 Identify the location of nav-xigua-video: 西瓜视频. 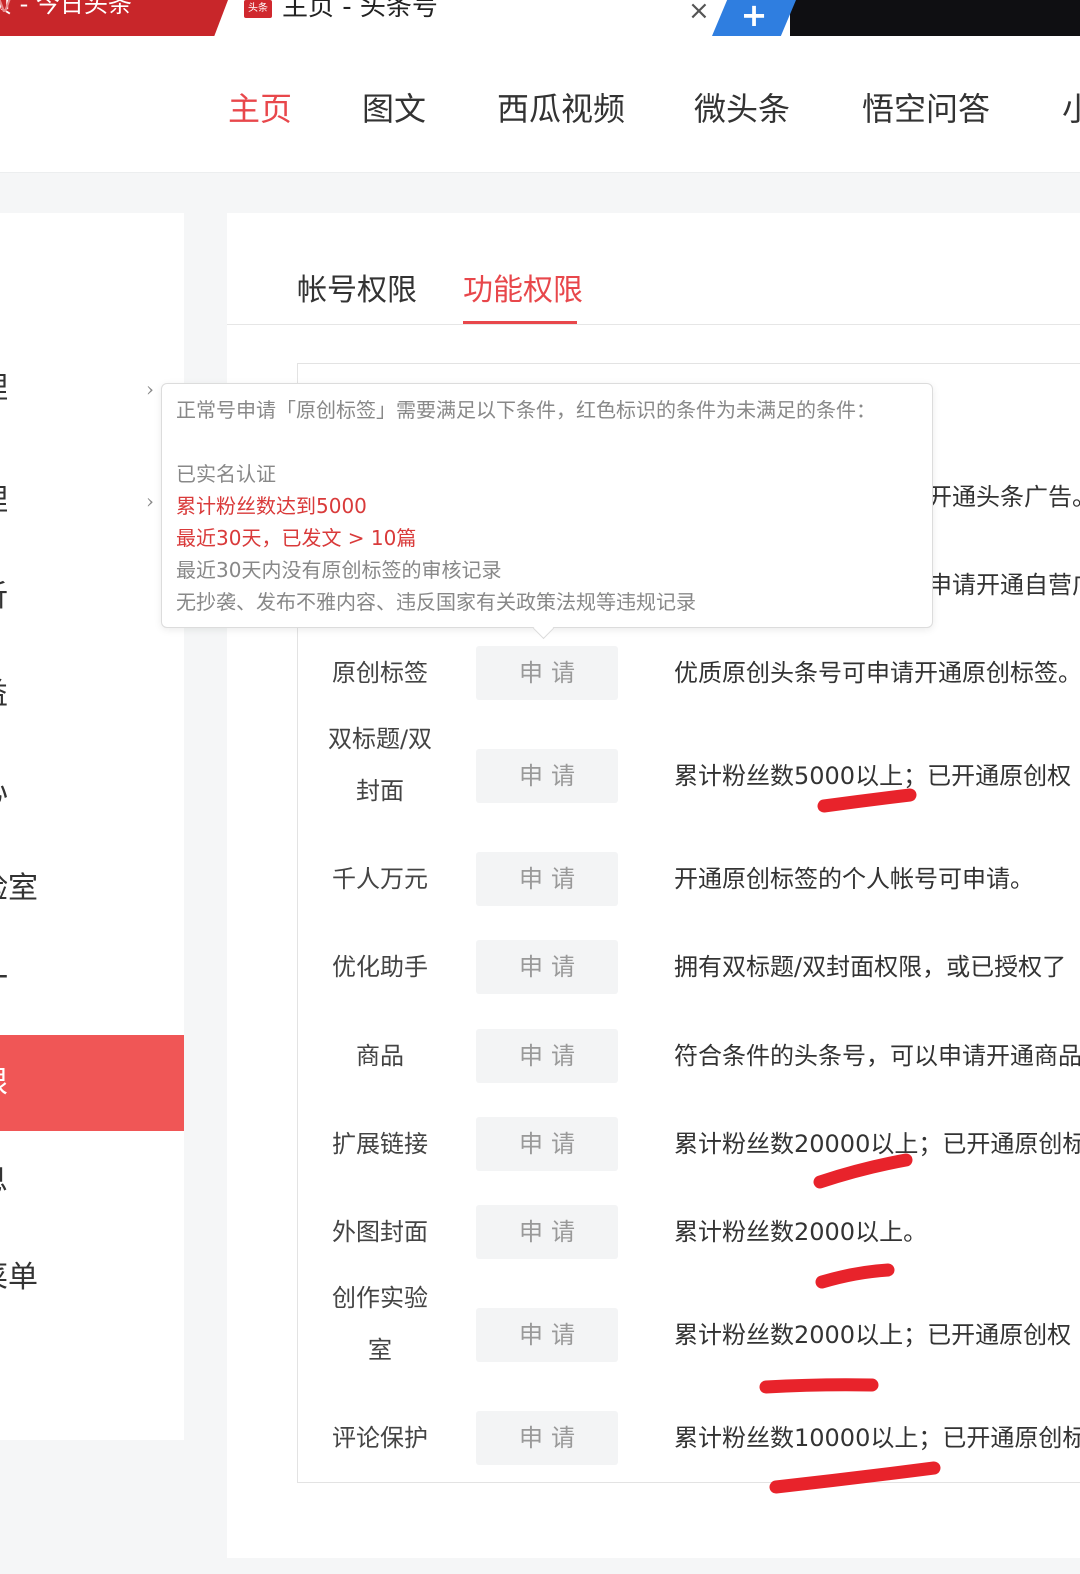
(561, 107).